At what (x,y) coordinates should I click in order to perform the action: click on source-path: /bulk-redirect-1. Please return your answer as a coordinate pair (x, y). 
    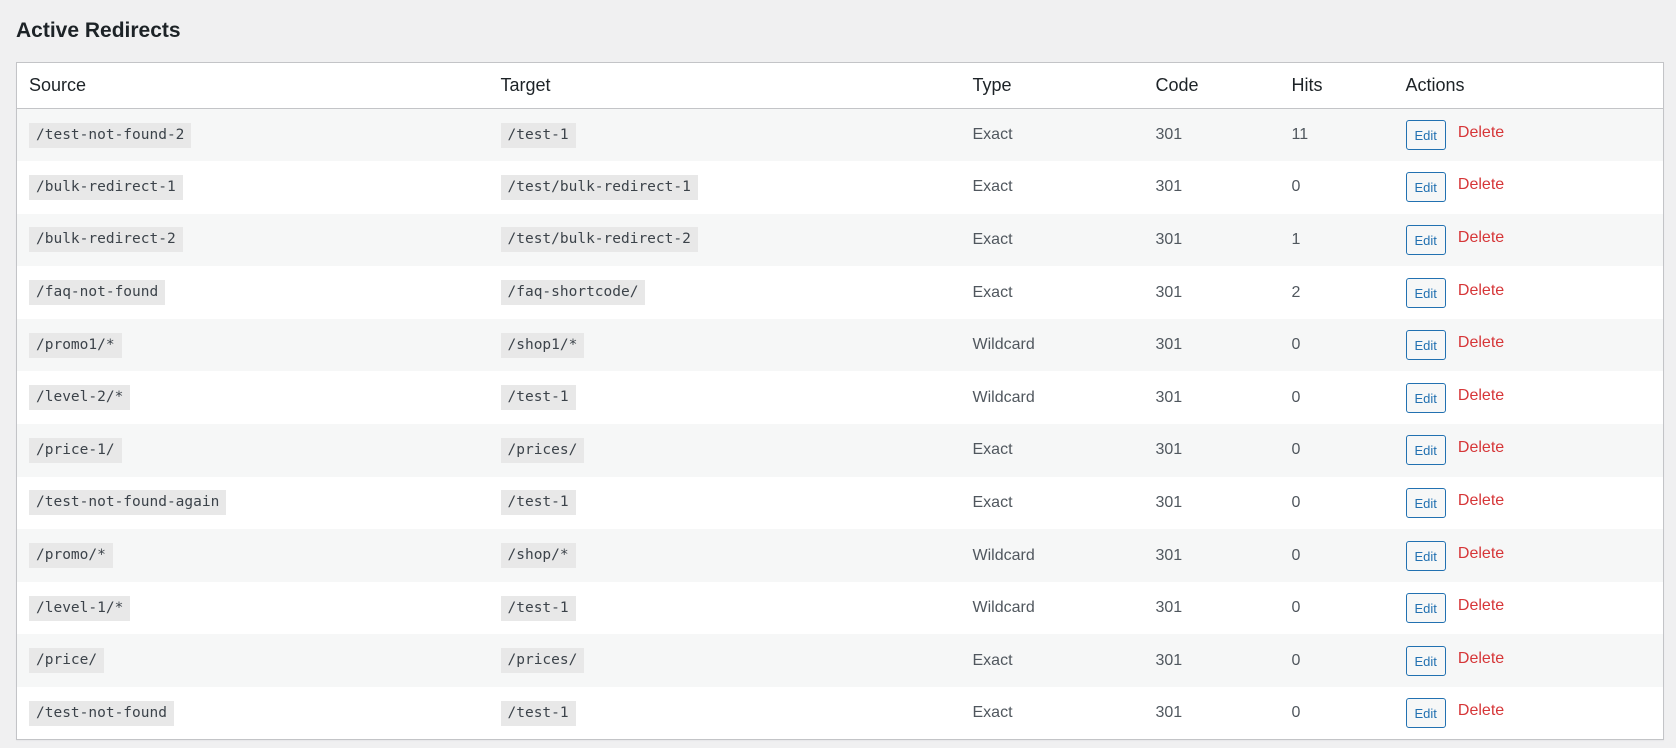
    Looking at the image, I should click on (106, 187).